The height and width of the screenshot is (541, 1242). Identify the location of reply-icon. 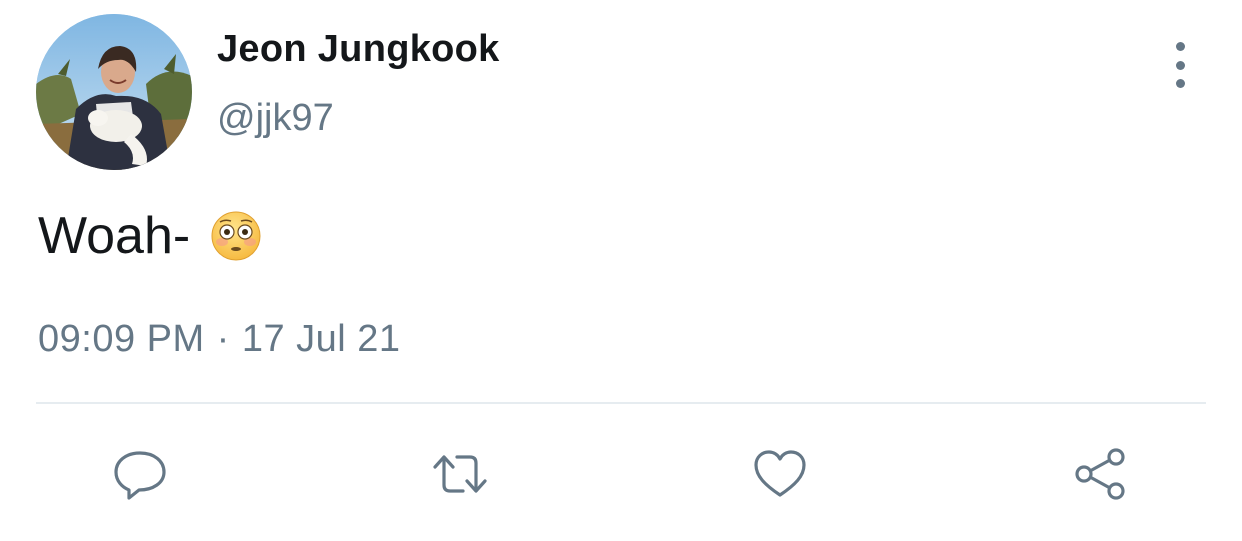
(140, 475).